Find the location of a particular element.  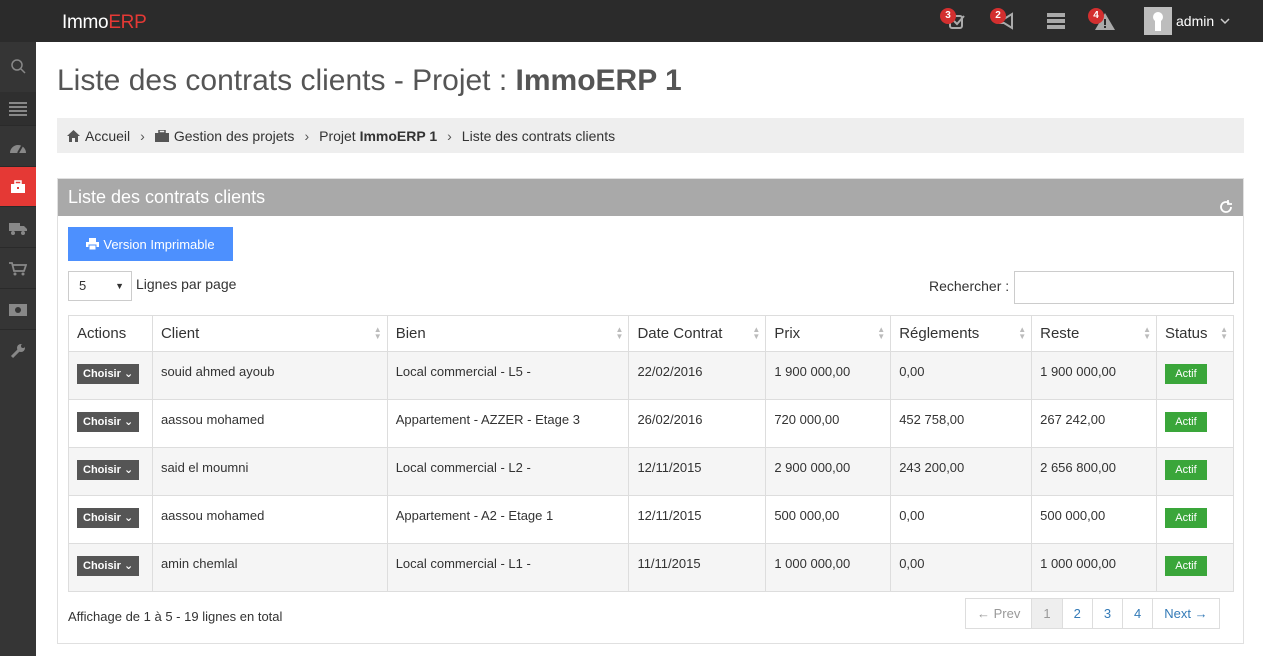

caret-down-icon: ▼ is located at coordinates (119, 286).